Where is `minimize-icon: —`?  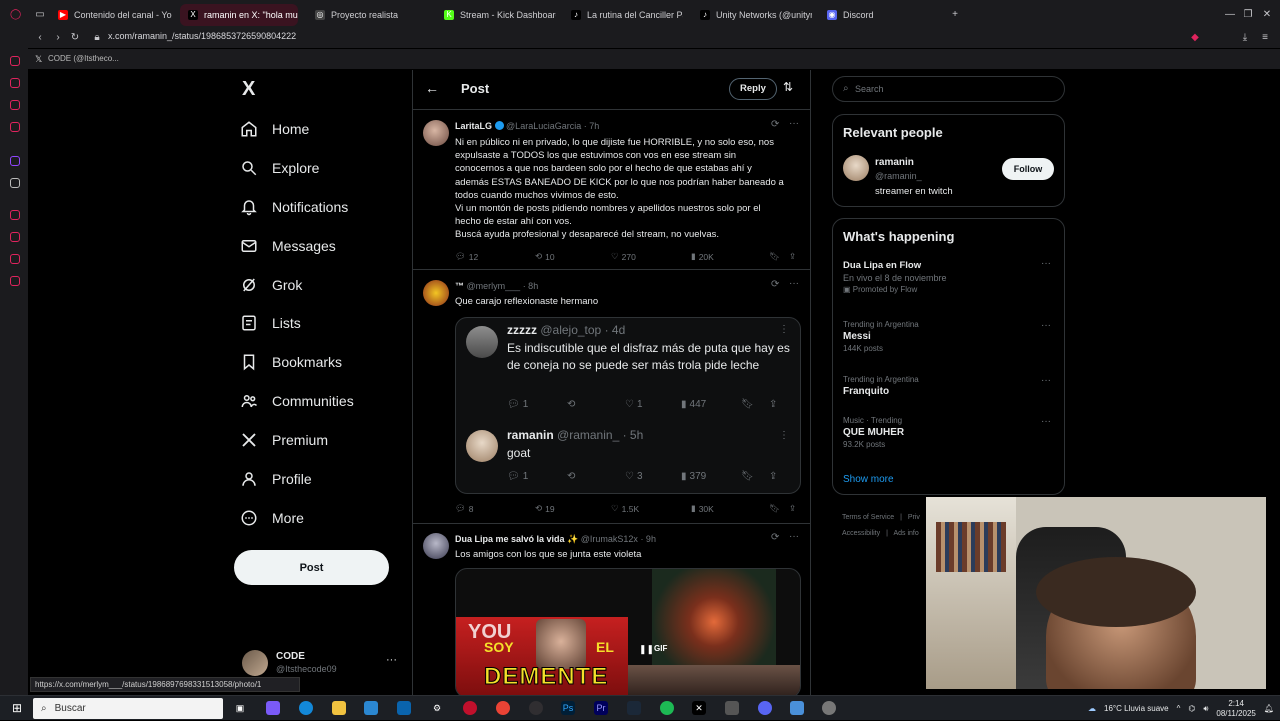 minimize-icon: — is located at coordinates (1230, 15).